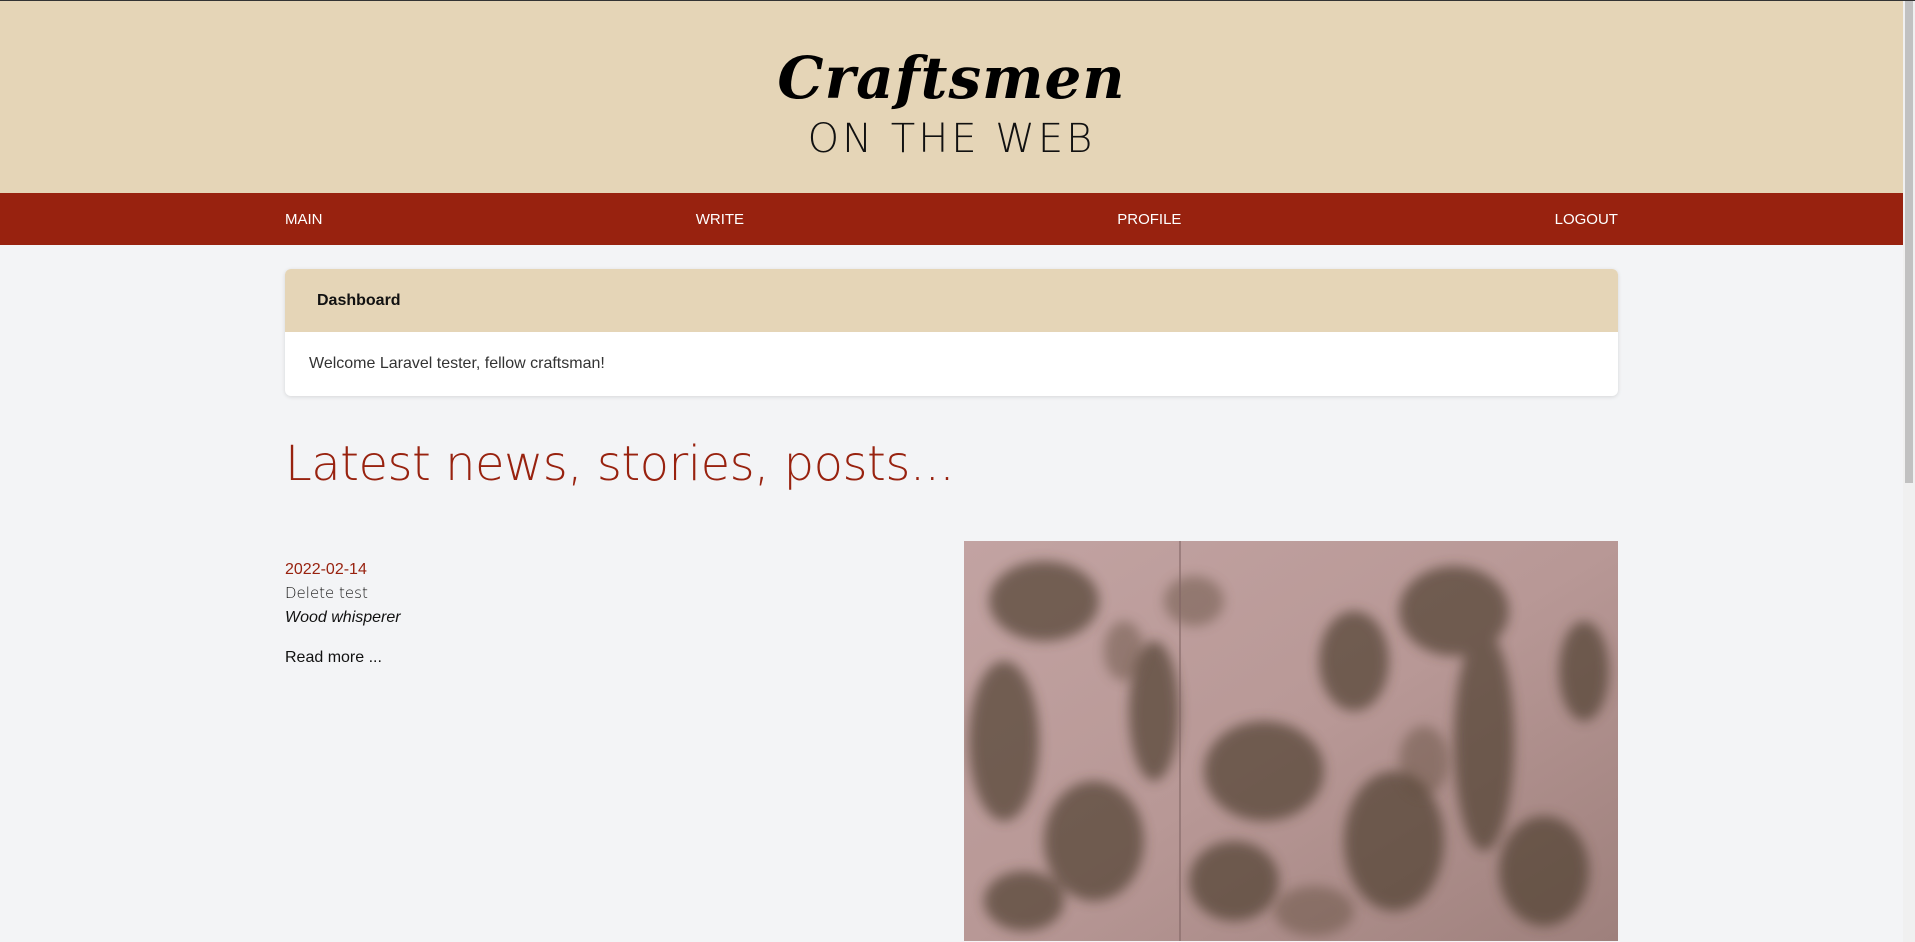  Describe the element at coordinates (1909, 242) in the screenshot. I see `scrollbar-thumb` at that location.